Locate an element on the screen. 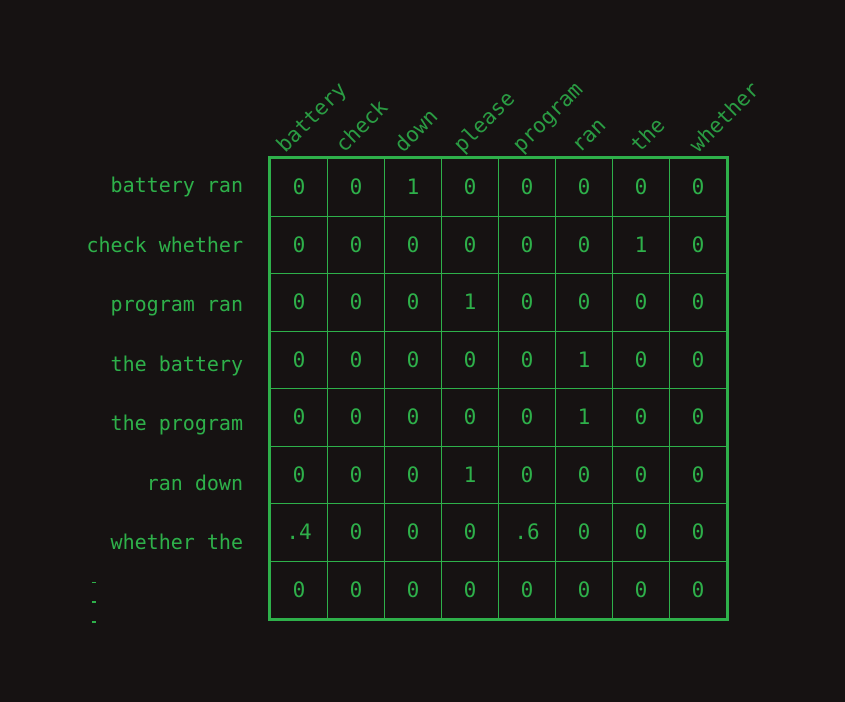 This screenshot has height=702, width=845. row-label-program-ran: program ran is located at coordinates (176, 304).